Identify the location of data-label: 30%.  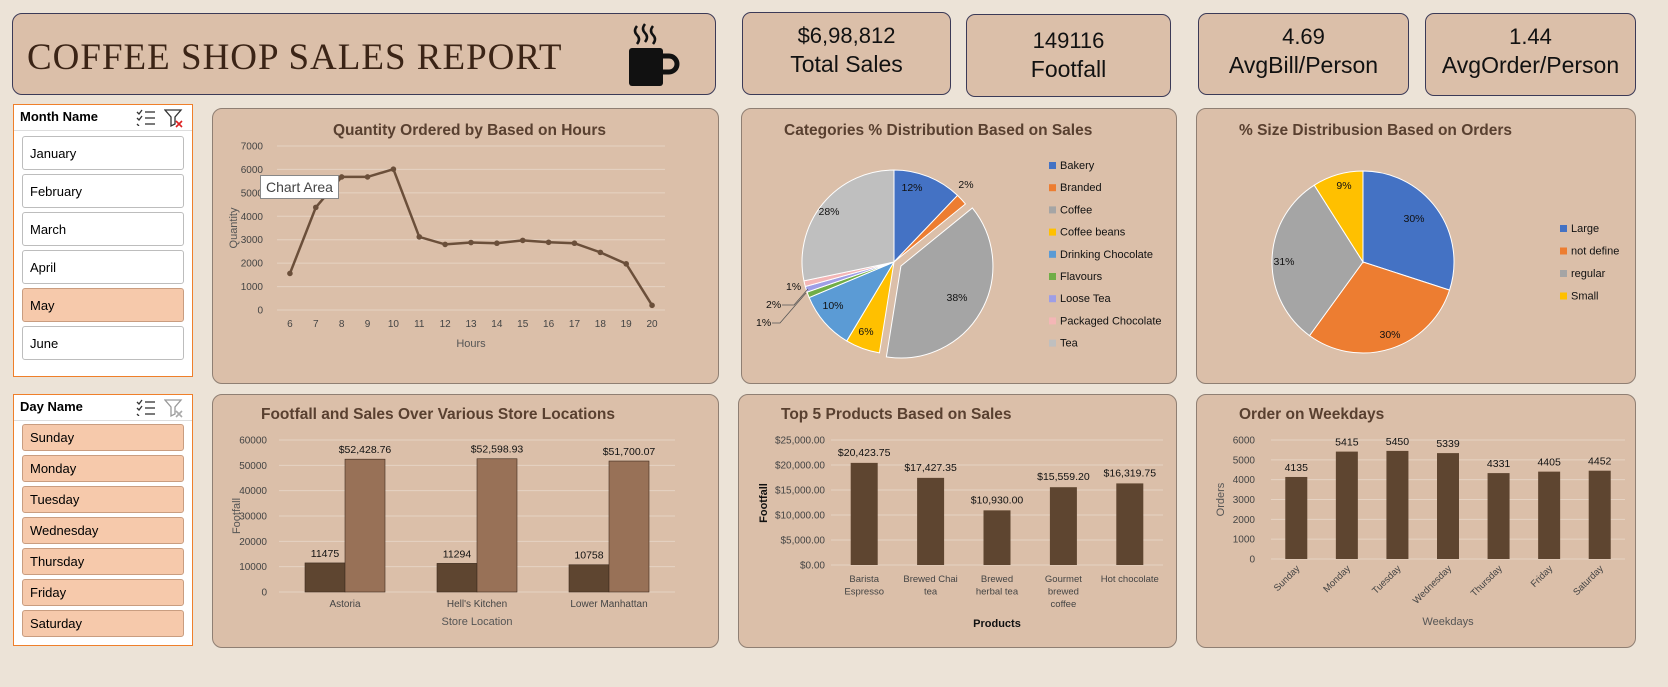
(1413, 219).